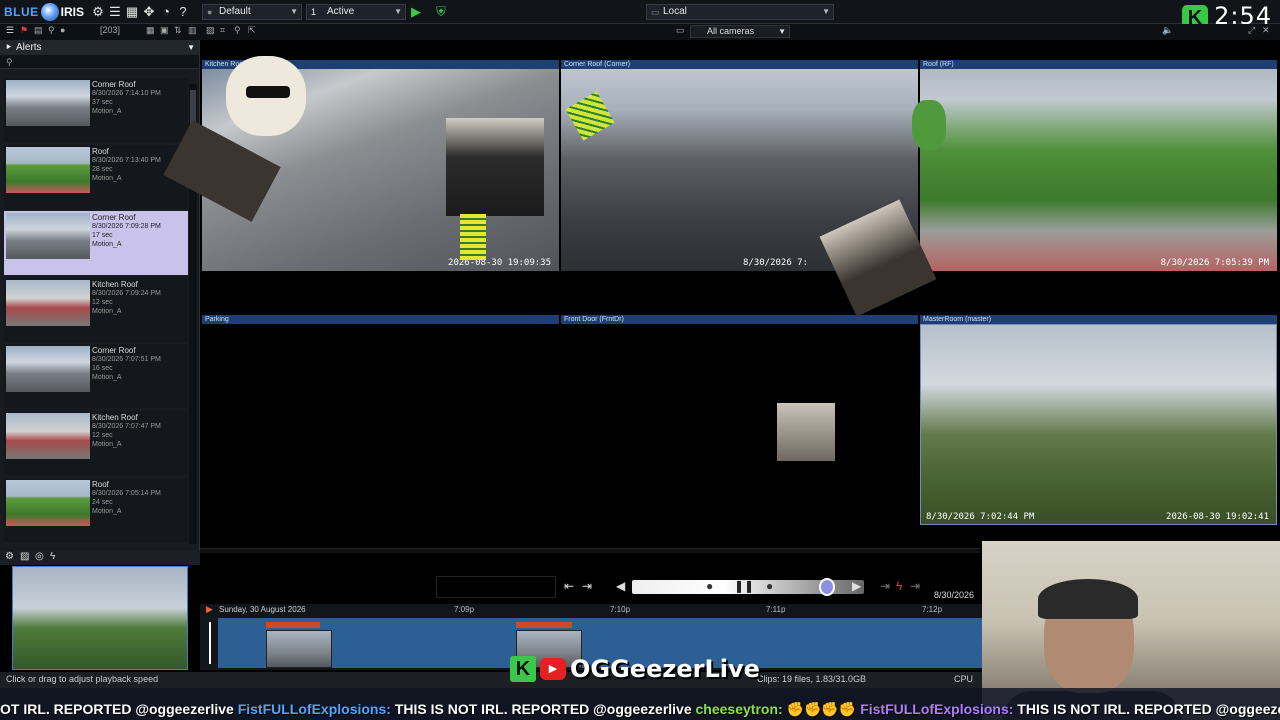 This screenshot has width=1280, height=720. I want to click on camera-tile-front-door: Front Door (FrntDr), so click(739, 420).